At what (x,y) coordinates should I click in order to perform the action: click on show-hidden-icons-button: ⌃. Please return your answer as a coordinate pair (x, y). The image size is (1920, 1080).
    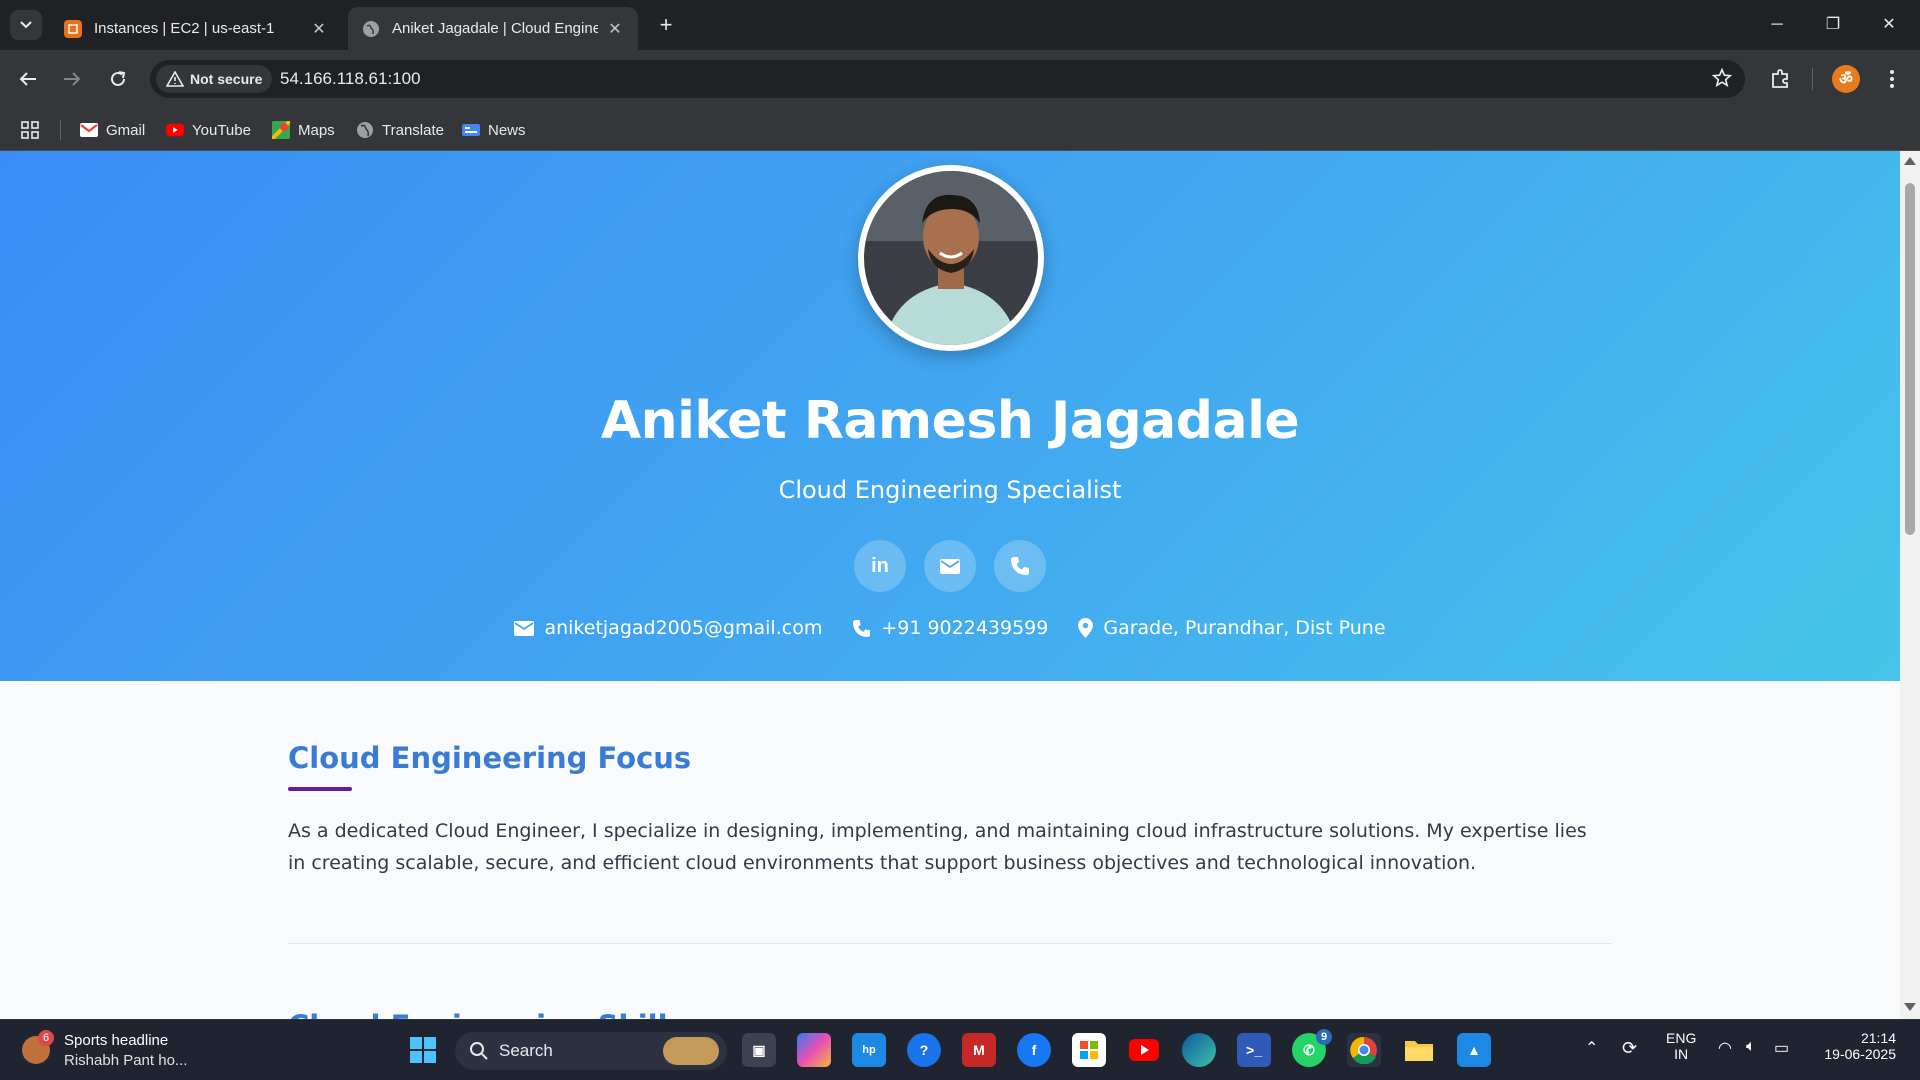
    Looking at the image, I should click on (1591, 1048).